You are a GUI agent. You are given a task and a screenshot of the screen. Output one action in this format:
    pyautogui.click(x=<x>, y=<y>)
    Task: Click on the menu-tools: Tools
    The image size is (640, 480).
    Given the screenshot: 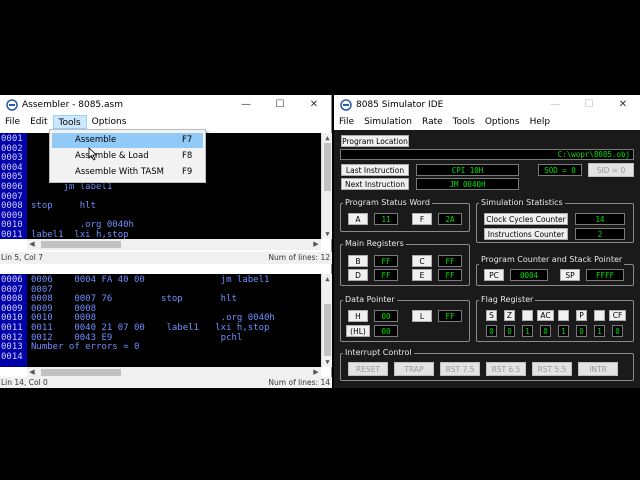 What is the action you would take?
    pyautogui.click(x=69, y=122)
    